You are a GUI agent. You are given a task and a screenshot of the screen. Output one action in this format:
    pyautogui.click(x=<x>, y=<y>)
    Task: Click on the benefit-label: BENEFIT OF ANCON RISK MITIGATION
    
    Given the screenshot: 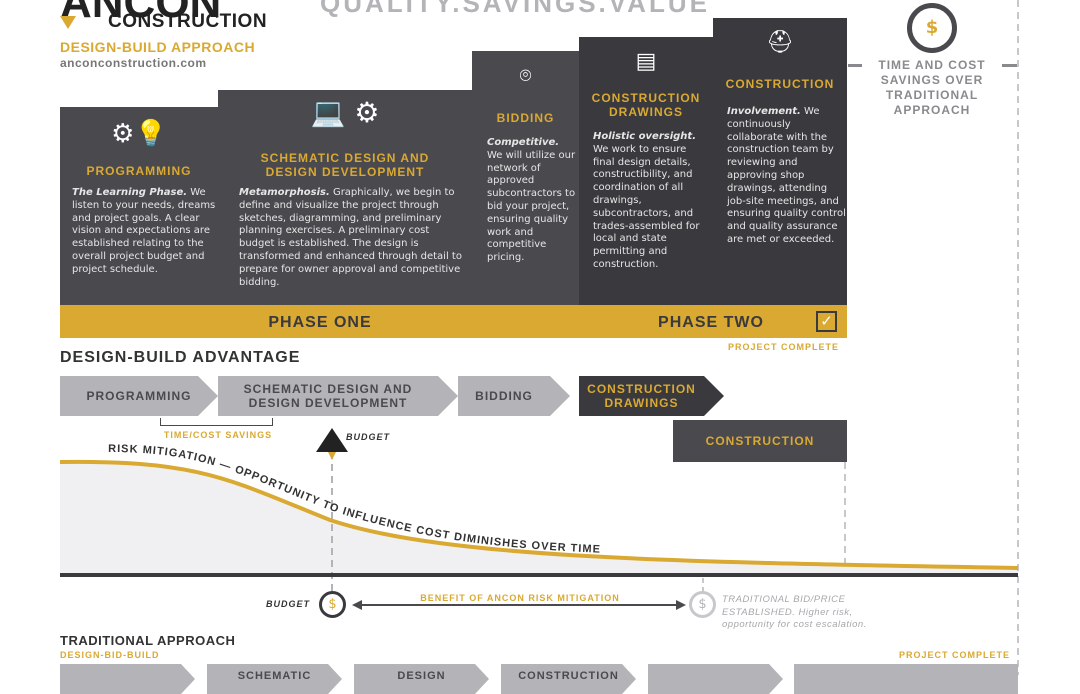 What is the action you would take?
    pyautogui.click(x=520, y=598)
    